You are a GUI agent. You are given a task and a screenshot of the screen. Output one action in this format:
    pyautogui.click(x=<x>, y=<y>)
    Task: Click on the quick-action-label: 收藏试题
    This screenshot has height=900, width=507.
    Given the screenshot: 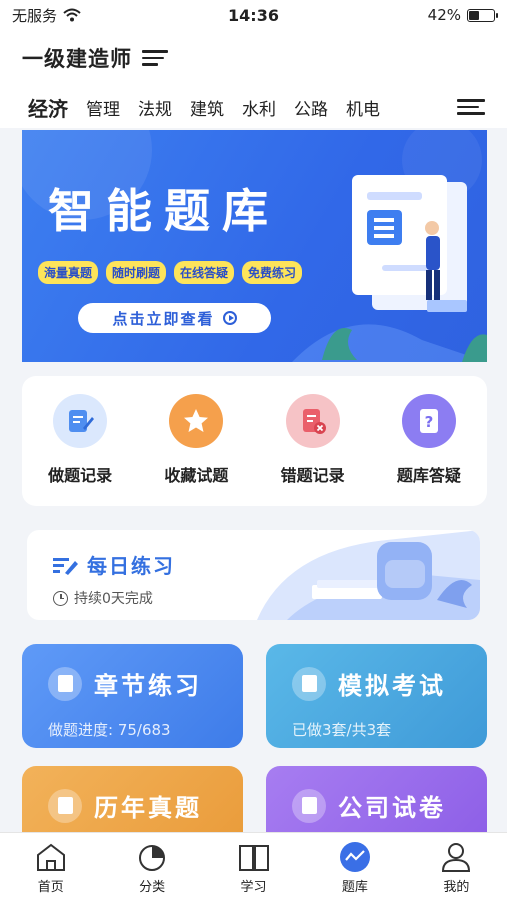 What is the action you would take?
    pyautogui.click(x=196, y=475)
    